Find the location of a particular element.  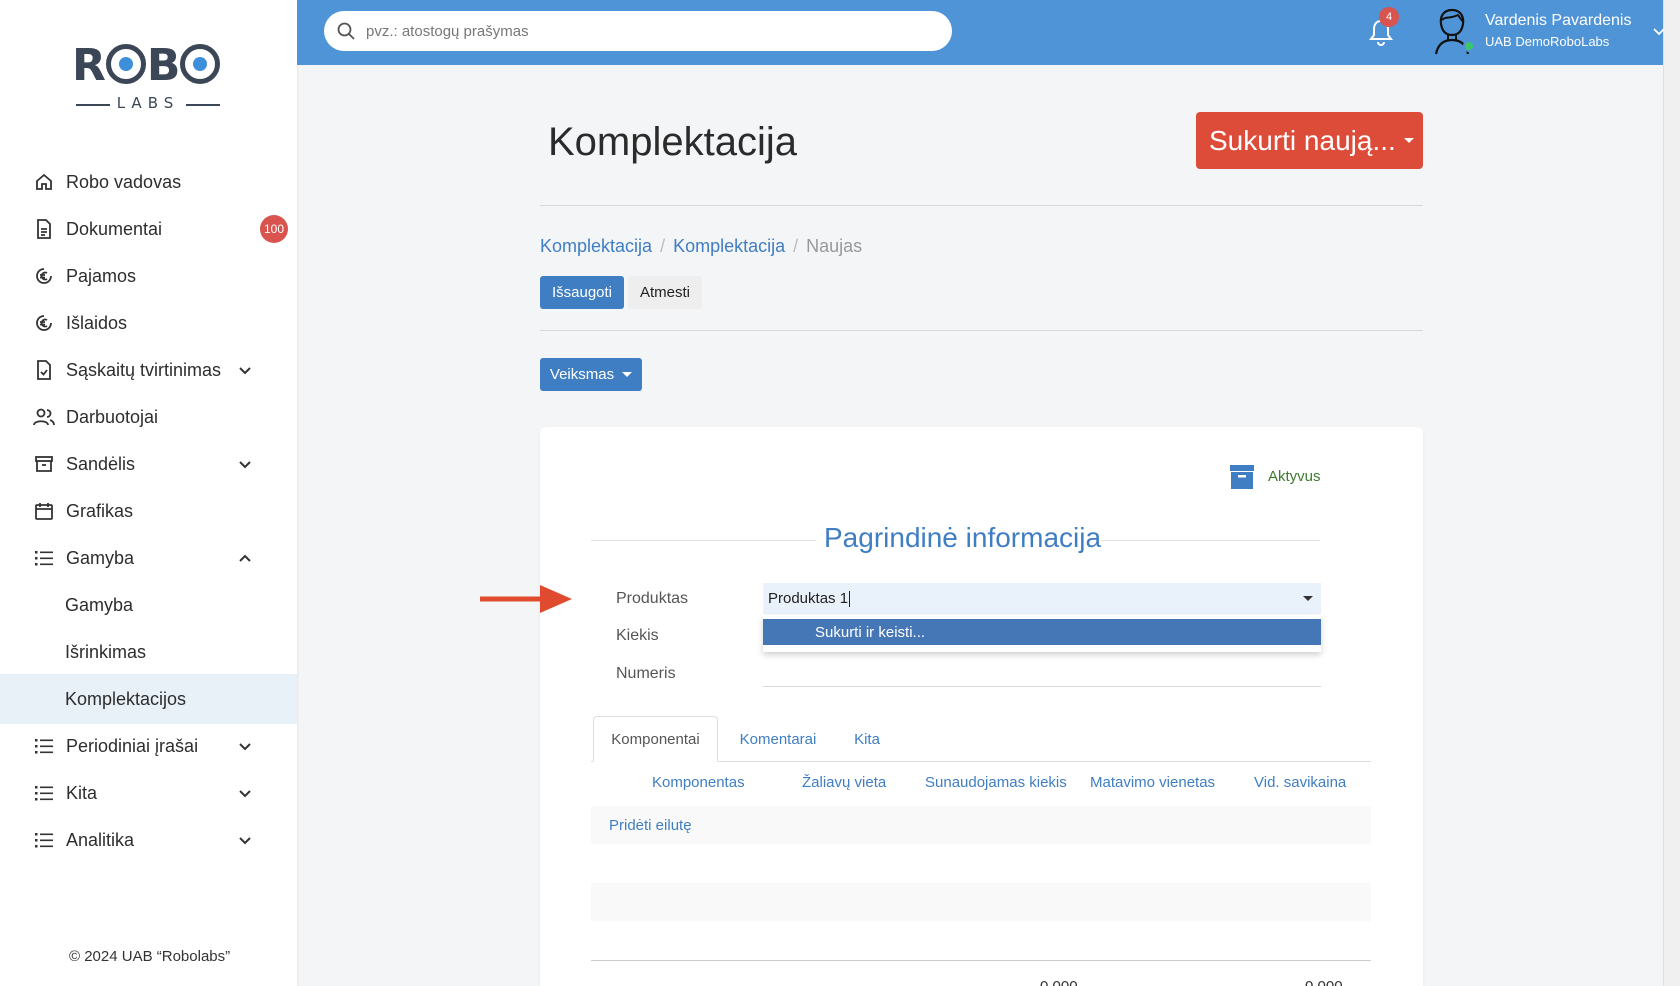

sidebar-item-islaidos: Išlaidos is located at coordinates (148, 323).